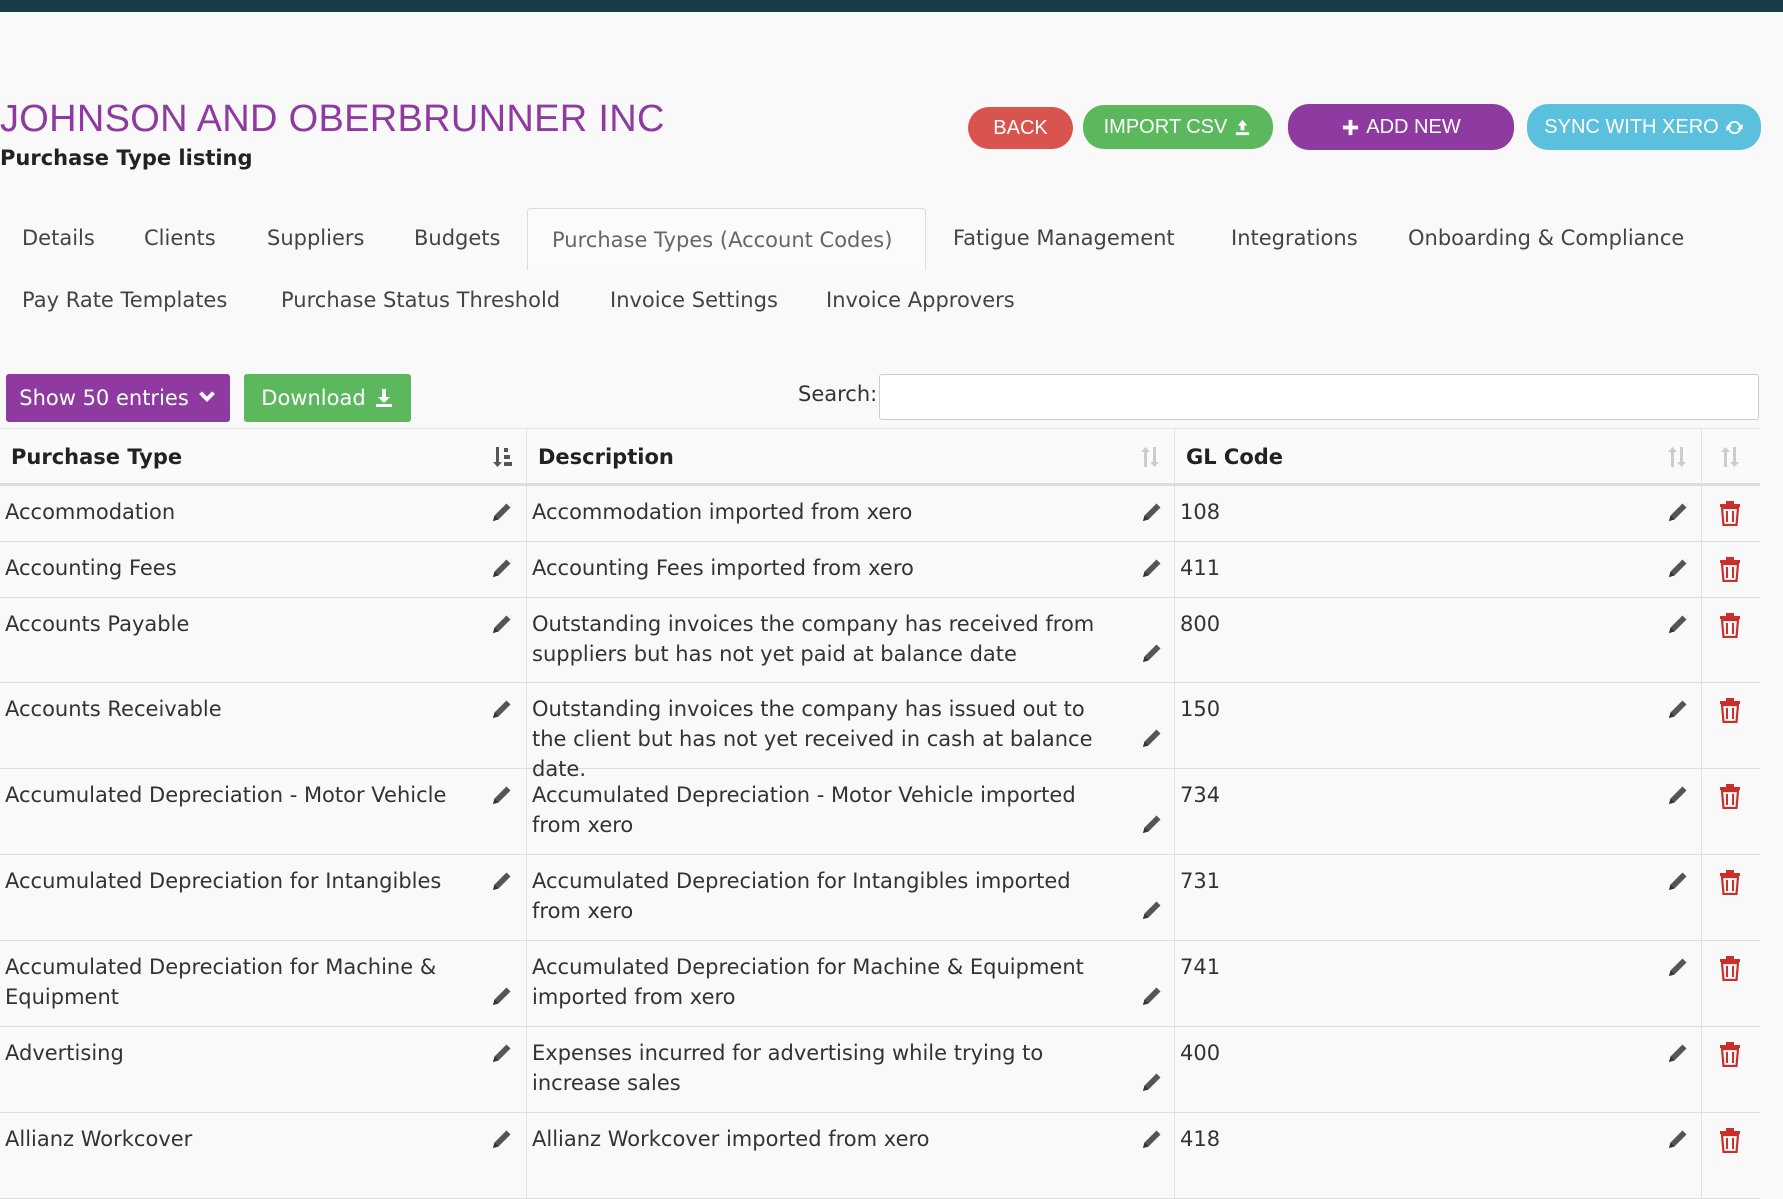  Describe the element at coordinates (97, 456) in the screenshot. I see `column-header-label: Purchase Type` at that location.